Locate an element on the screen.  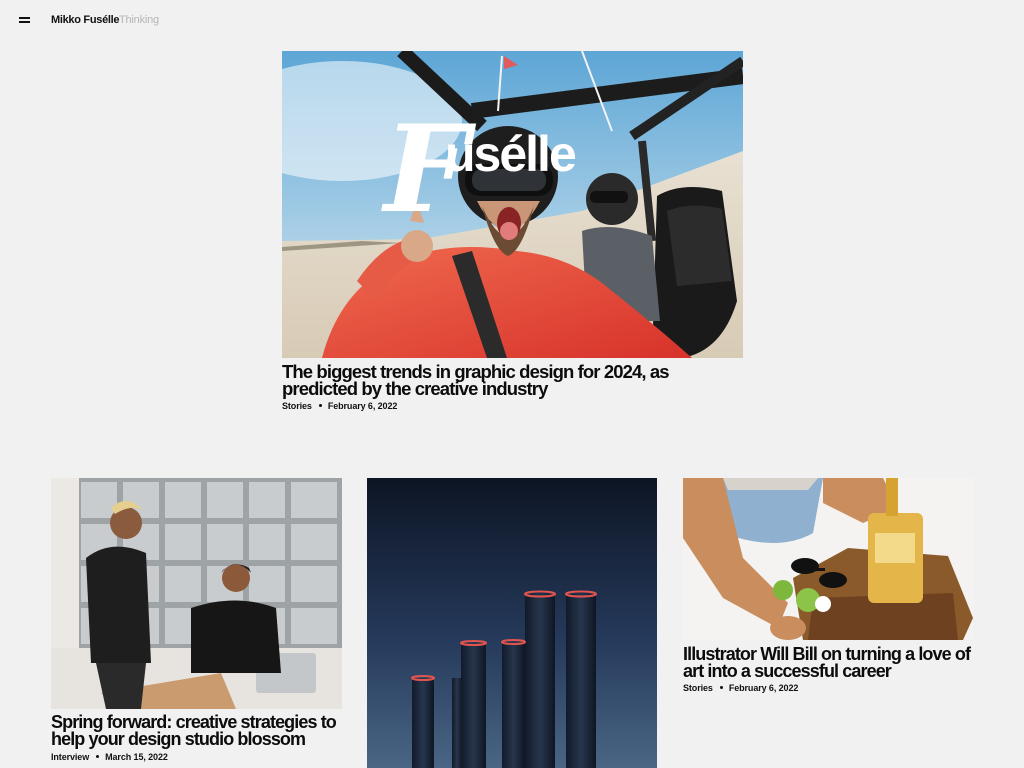
nav-link-thinking: Thinking is located at coordinates (139, 20).